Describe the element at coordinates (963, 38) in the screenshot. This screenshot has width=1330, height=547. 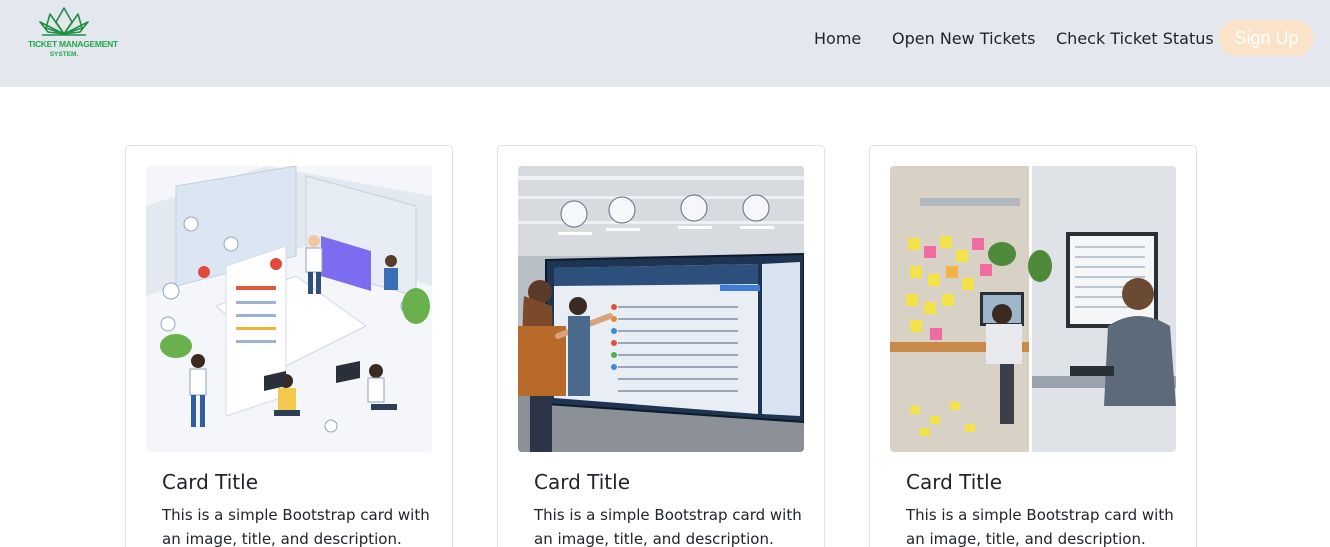
I see `nav-open-new-tickets-link: Open New Tickets` at that location.